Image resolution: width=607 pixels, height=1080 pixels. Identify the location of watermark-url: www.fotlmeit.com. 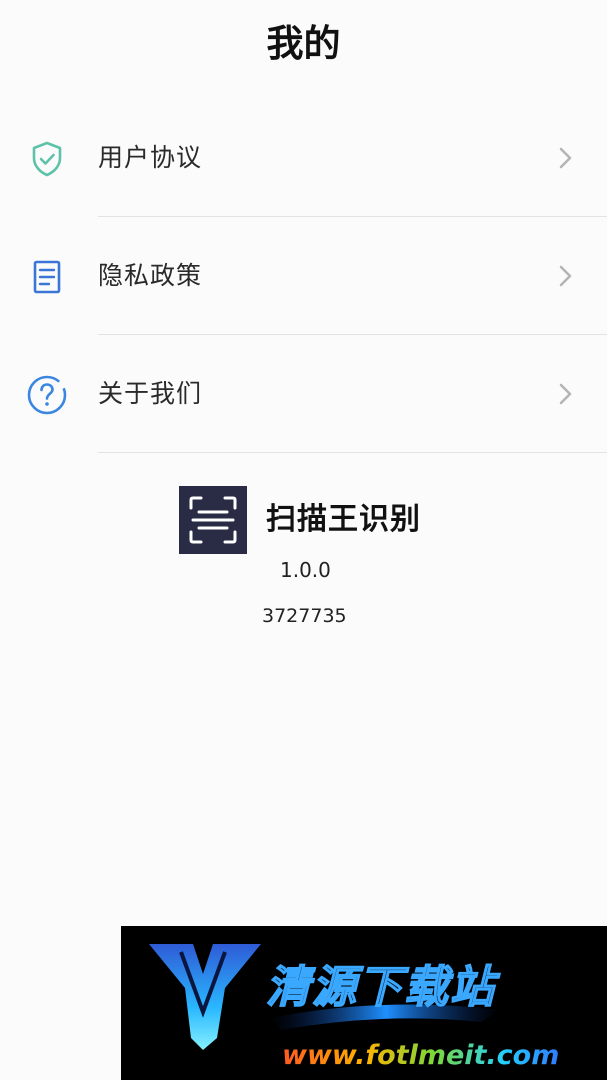
(420, 1056).